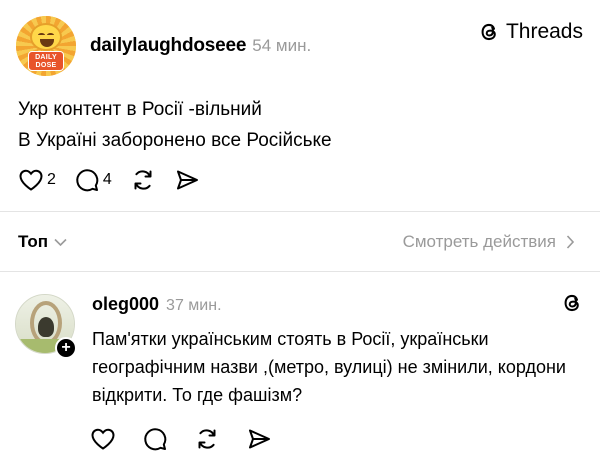  I want to click on reply-like-button, so click(103, 439).